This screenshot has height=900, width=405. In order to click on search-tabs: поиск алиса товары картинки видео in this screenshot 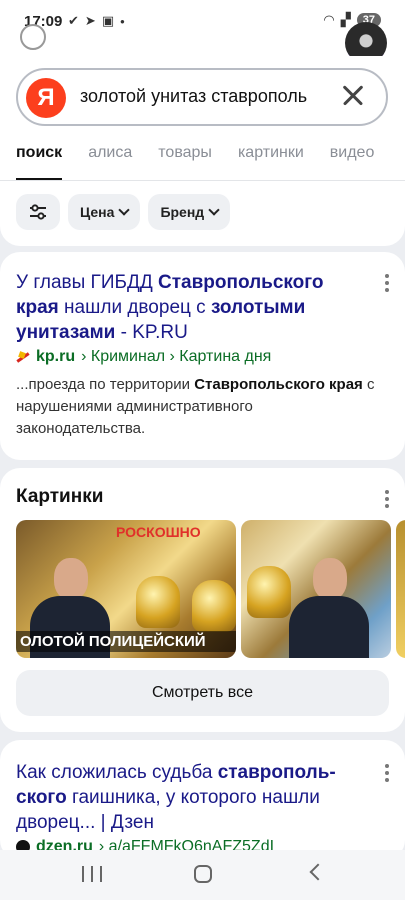, I will do `click(195, 162)`.